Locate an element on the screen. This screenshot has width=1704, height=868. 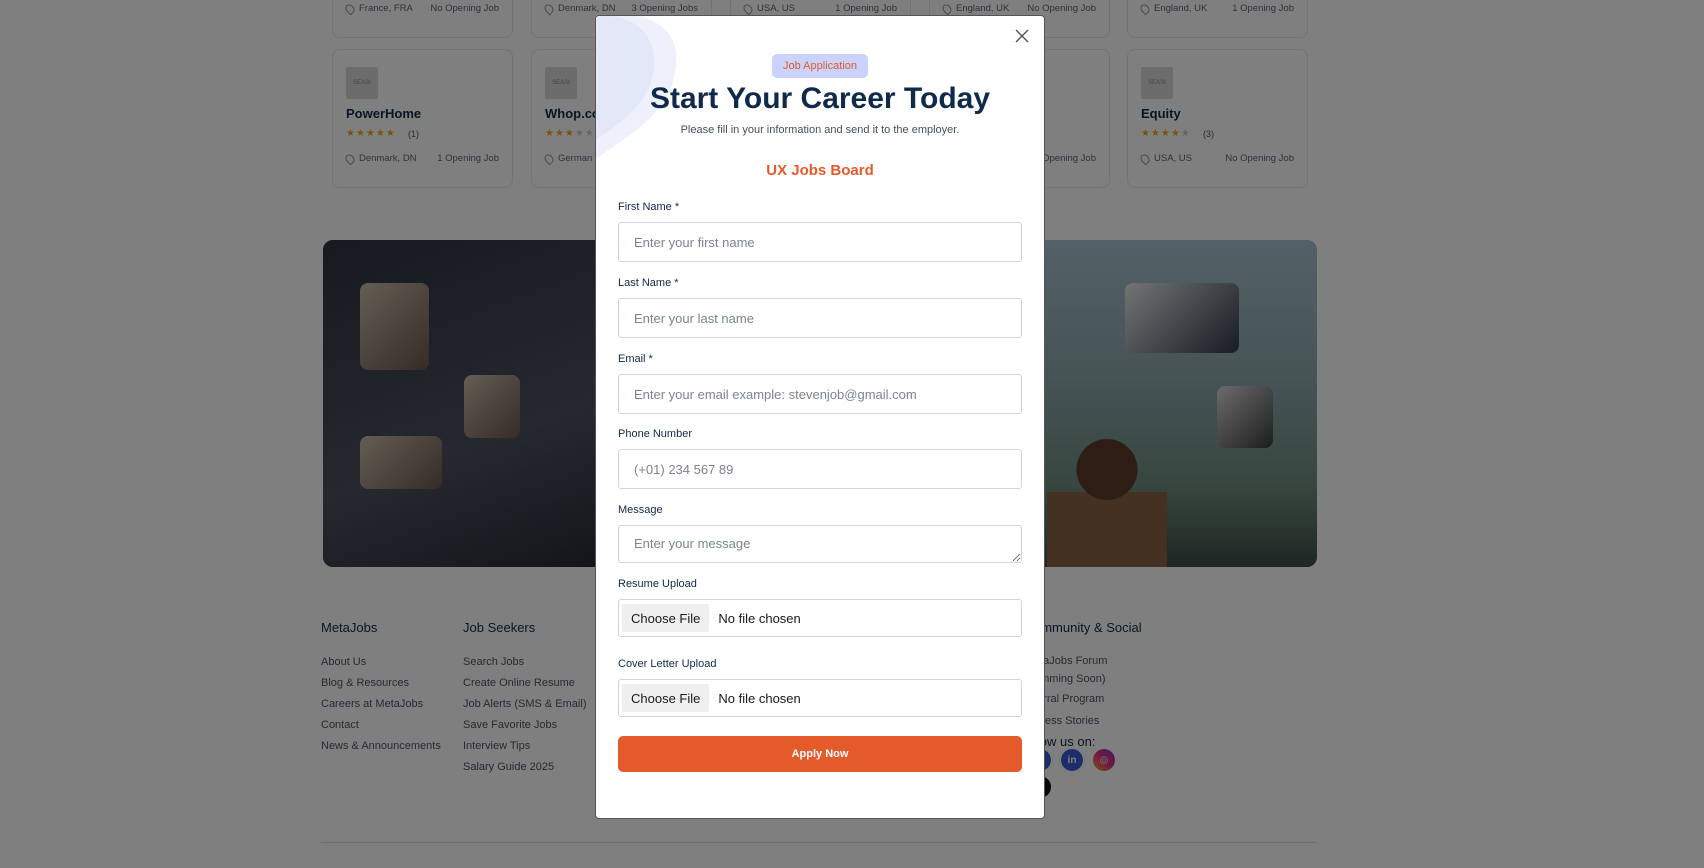
cover-letter-upload-input: Choose File No file chosen is located at coordinates (820, 698).